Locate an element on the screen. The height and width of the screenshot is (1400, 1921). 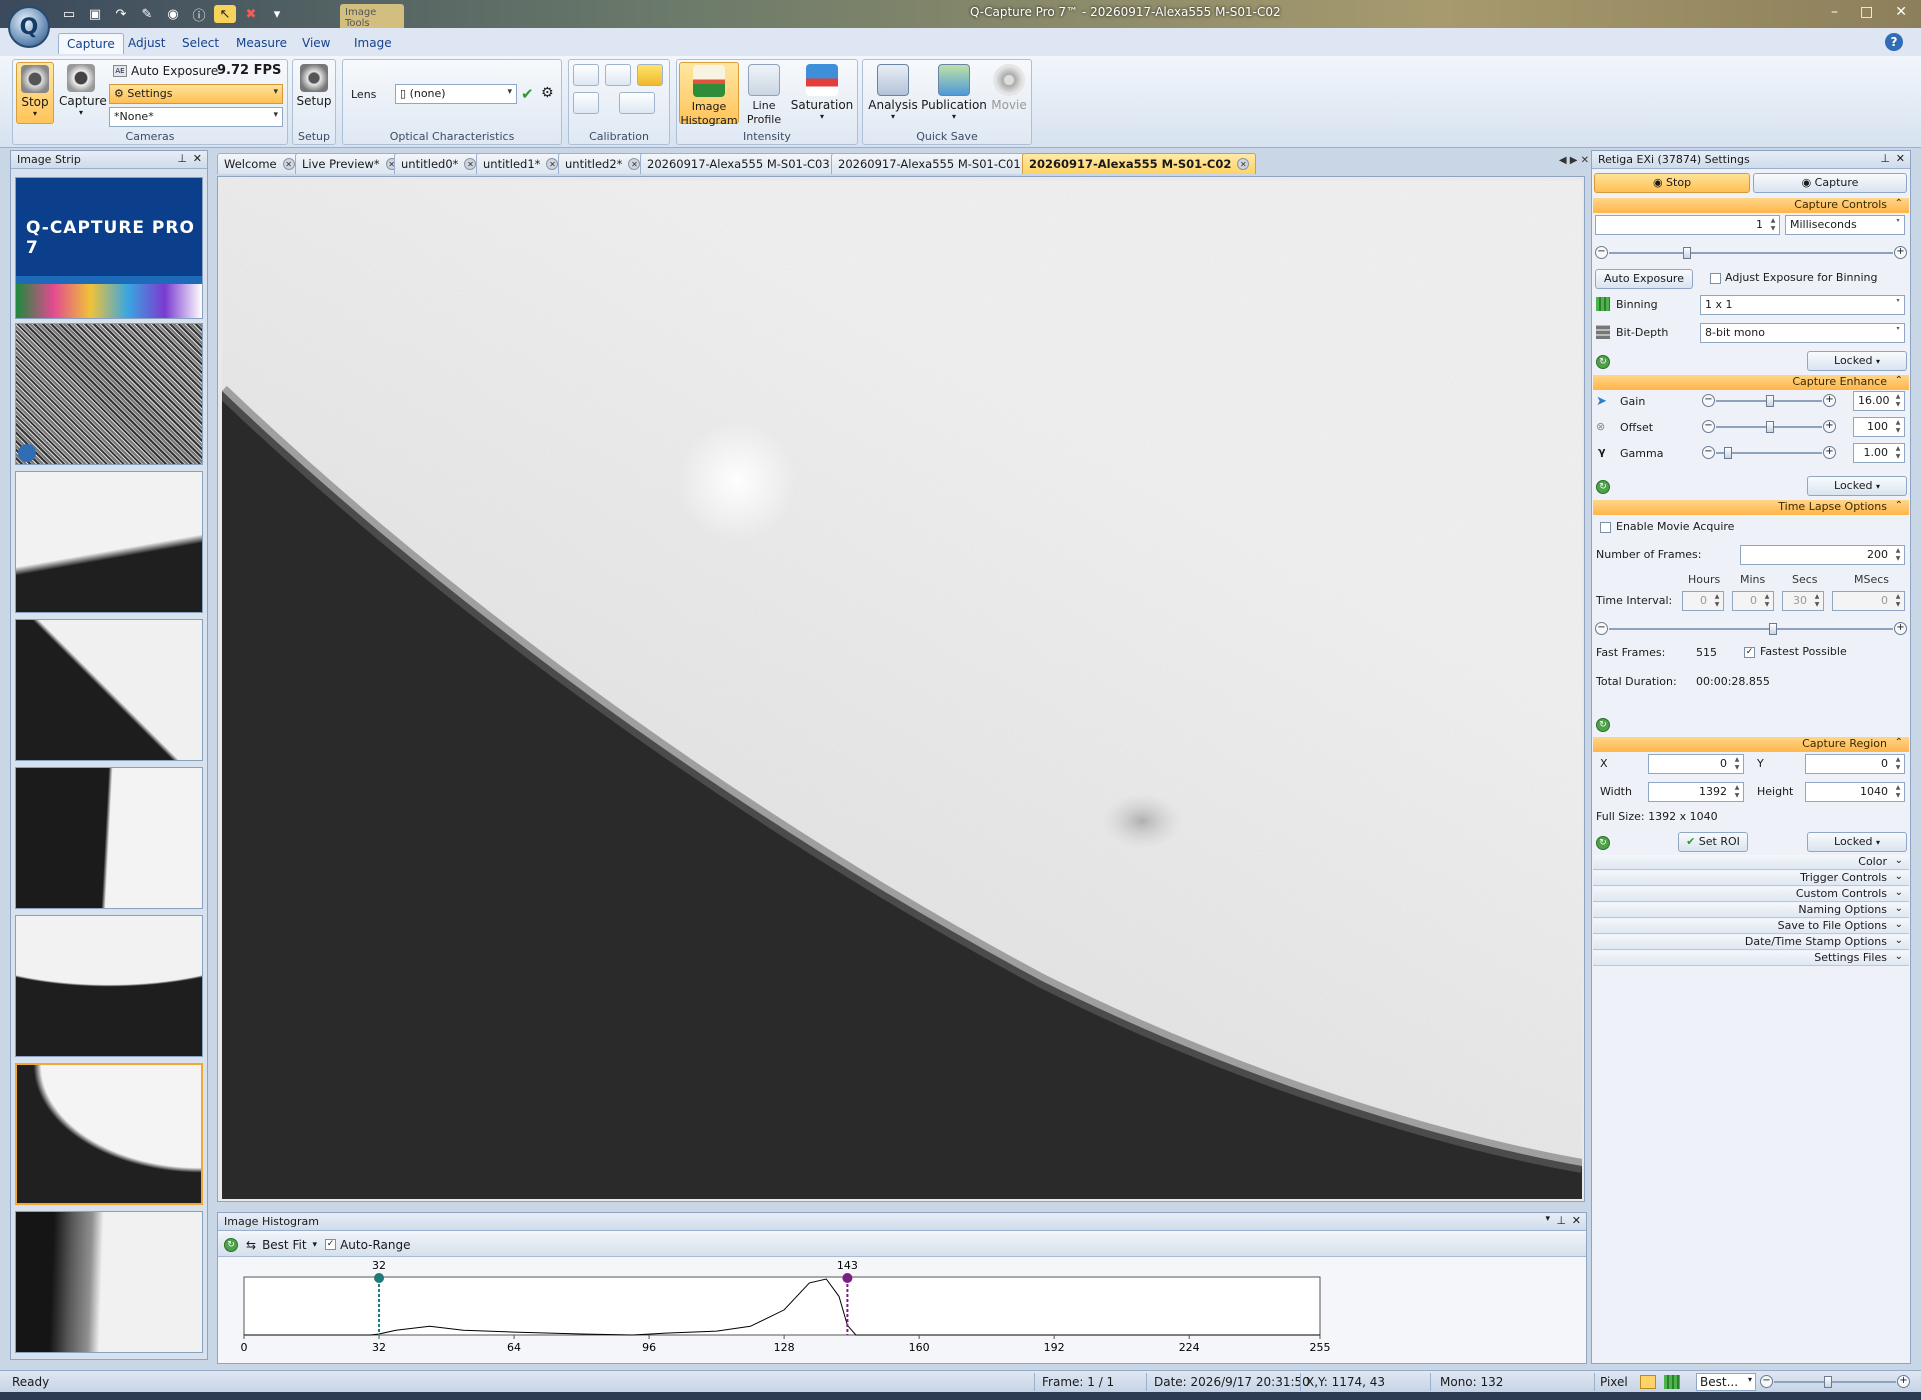
thumbnail-untitled1 is located at coordinates (109, 690).